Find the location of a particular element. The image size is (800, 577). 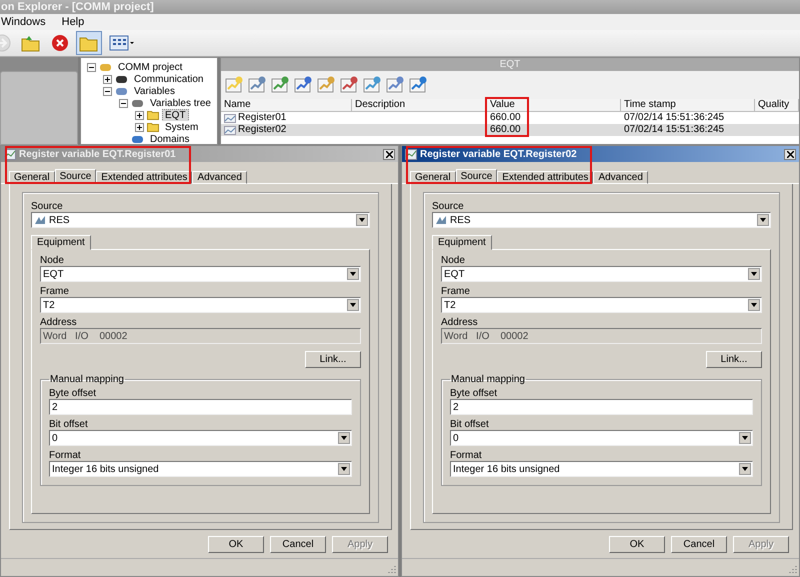

window-title: on Explorer - [COMM project] is located at coordinates (77, 7).